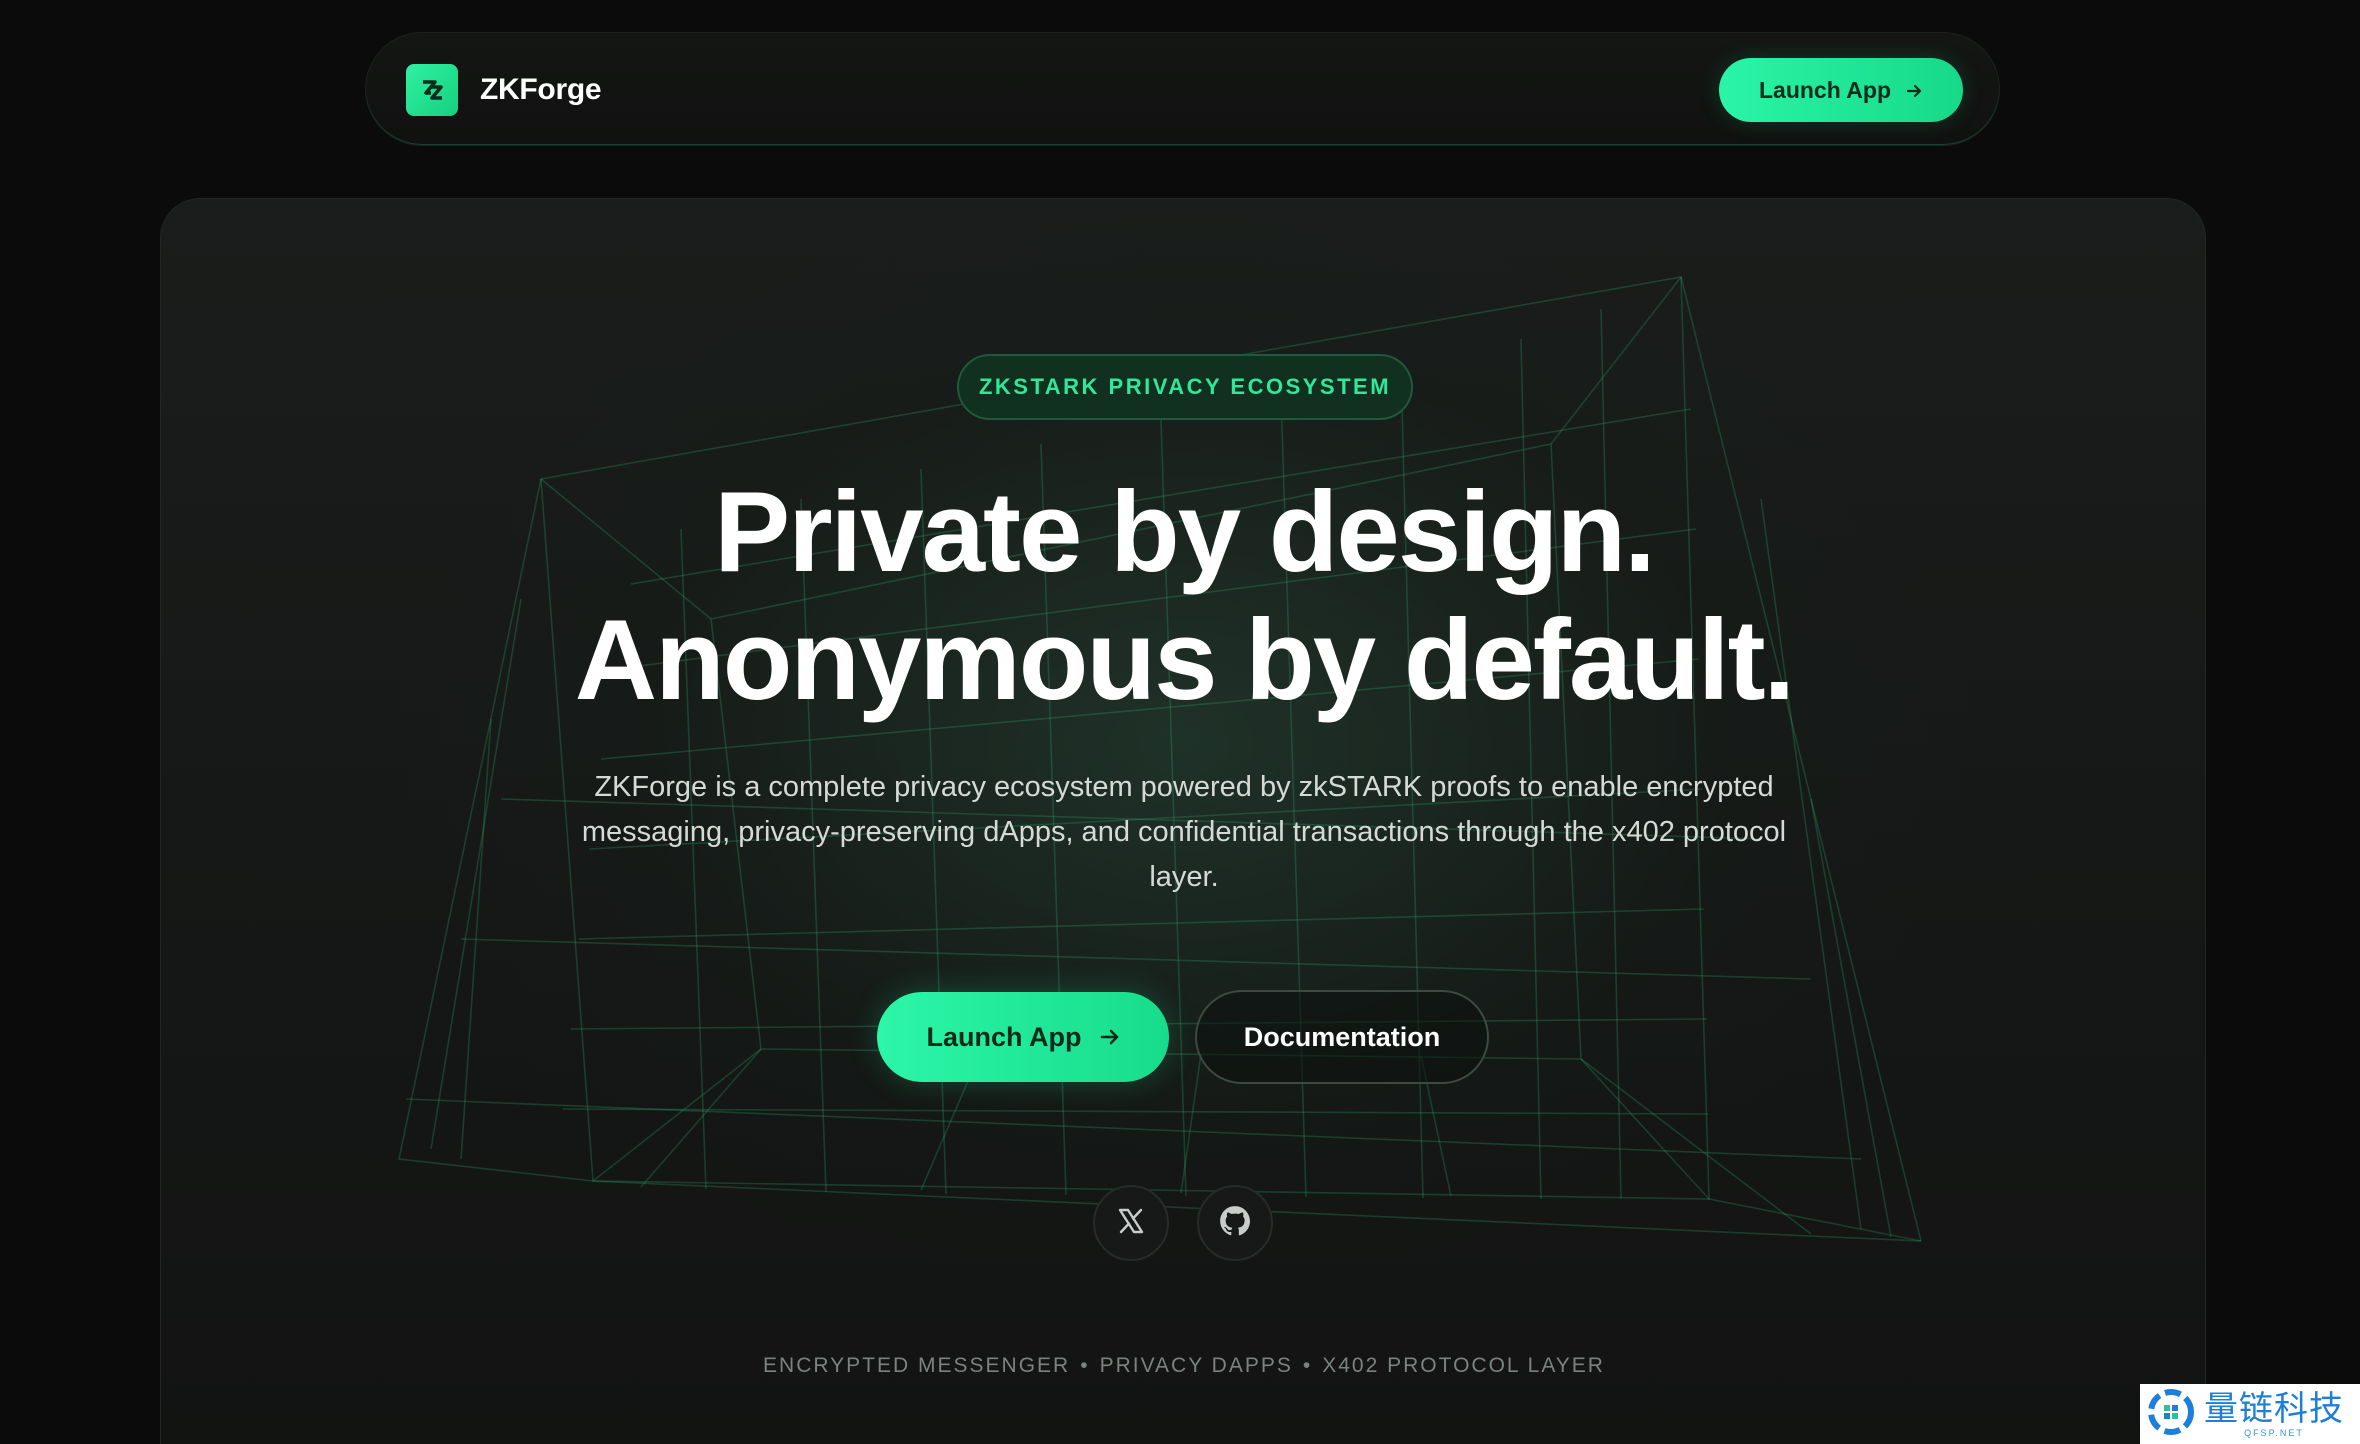 The image size is (2360, 1444). What do you see at coordinates (1185, 532) in the screenshot?
I see `headline-line-1: Private by design.` at bounding box center [1185, 532].